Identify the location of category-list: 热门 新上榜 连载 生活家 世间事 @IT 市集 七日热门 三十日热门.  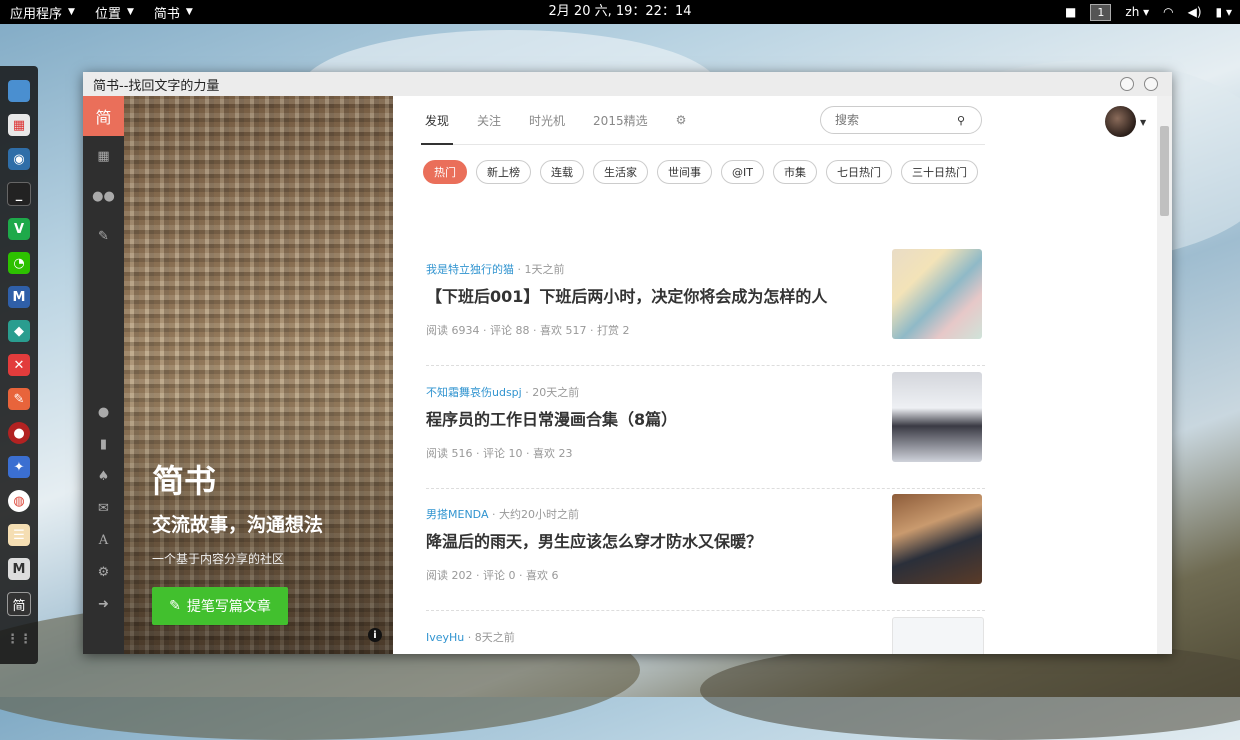
(703, 172).